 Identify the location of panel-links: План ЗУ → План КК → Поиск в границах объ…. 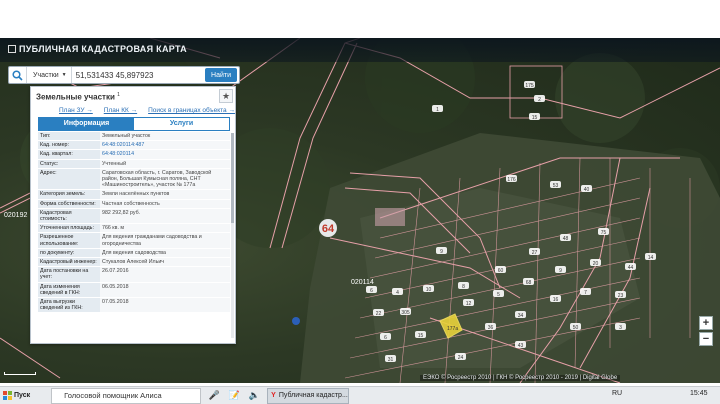
(147, 110).